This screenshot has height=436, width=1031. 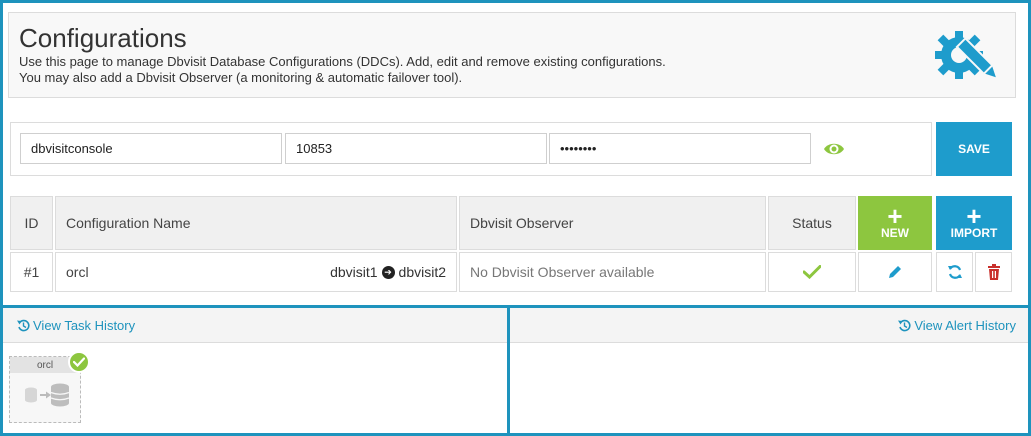 What do you see at coordinates (47, 395) in the screenshot?
I see `database-transfer-icon` at bounding box center [47, 395].